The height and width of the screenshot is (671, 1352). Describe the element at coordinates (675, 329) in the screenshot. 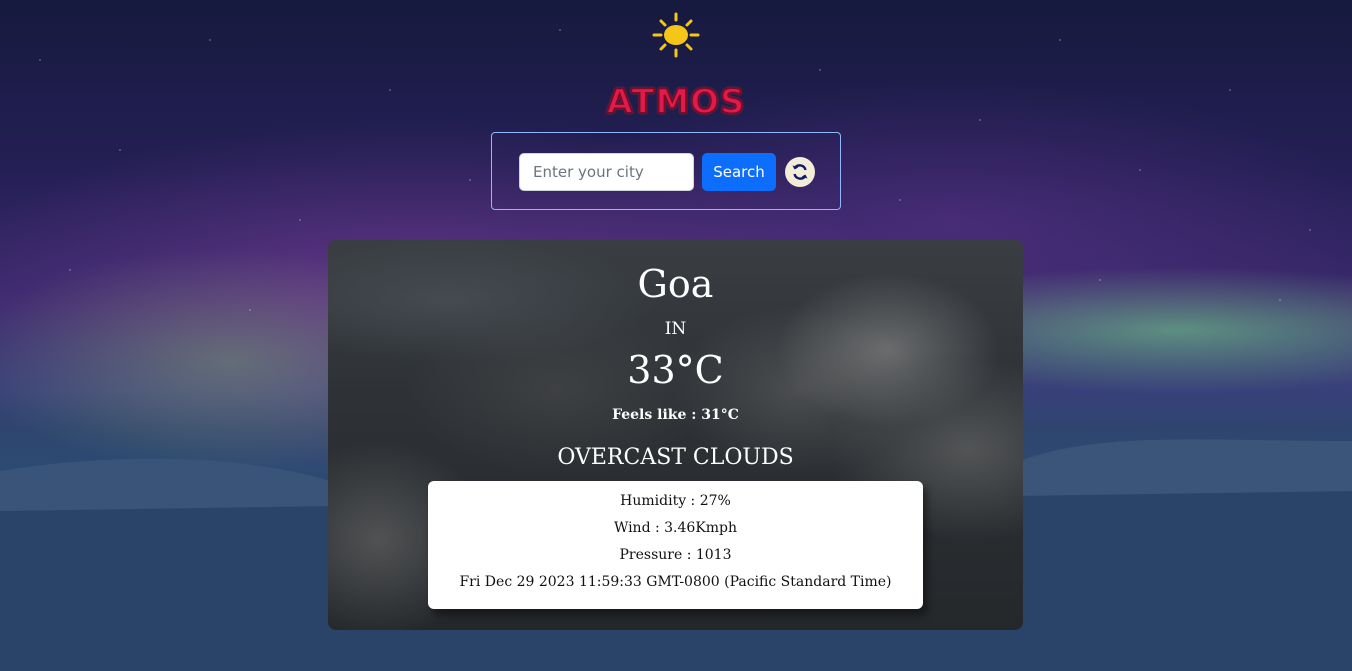

I see `country-code: IN` at that location.